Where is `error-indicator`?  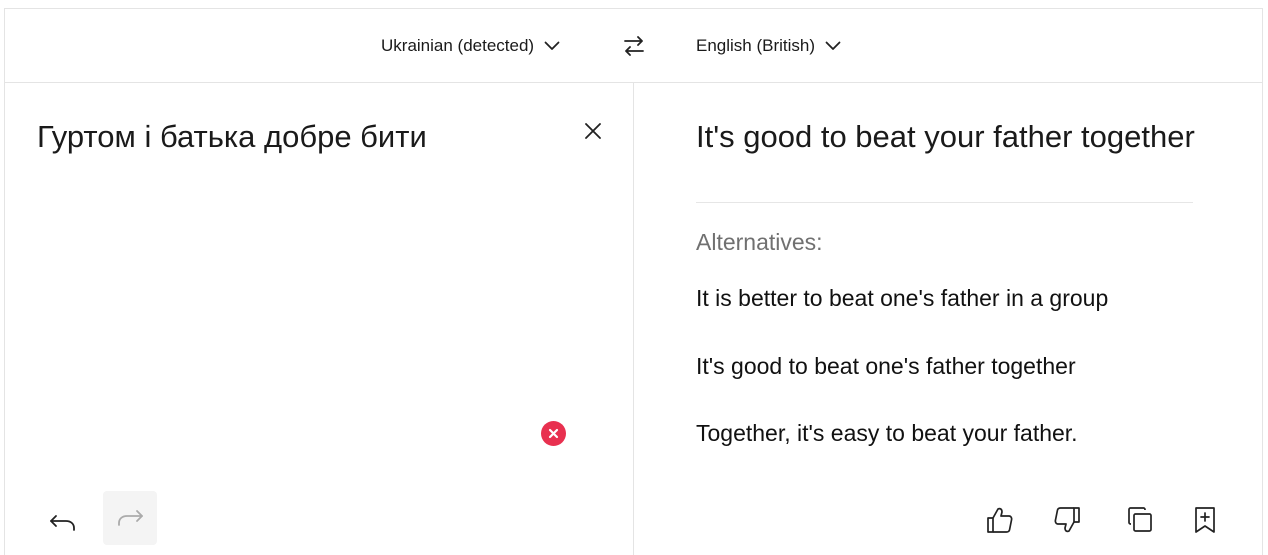 error-indicator is located at coordinates (553, 433).